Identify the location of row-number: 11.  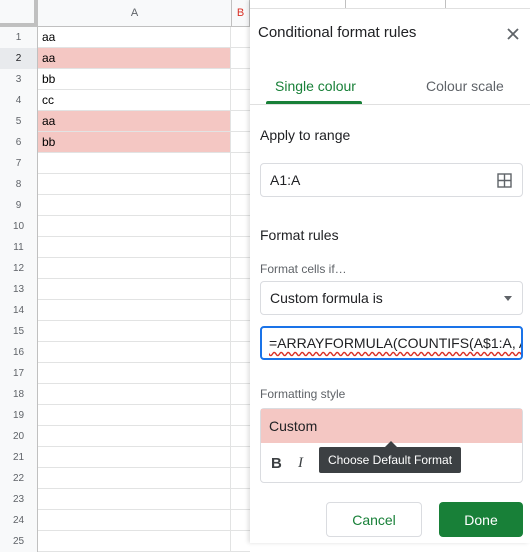
(19, 247).